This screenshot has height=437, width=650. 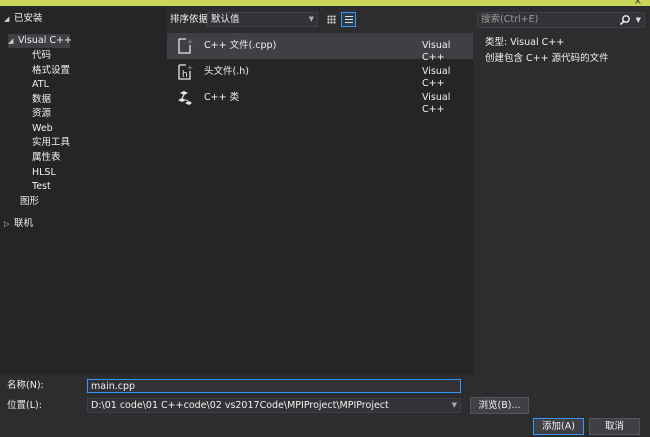 I want to click on tree-item-code: 代码, so click(x=41, y=56).